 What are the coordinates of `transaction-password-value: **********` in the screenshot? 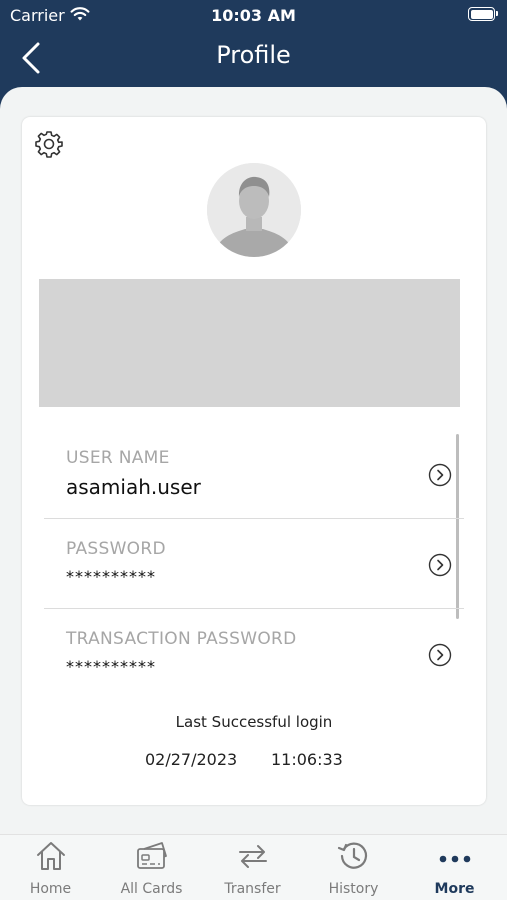 It's located at (111, 666).